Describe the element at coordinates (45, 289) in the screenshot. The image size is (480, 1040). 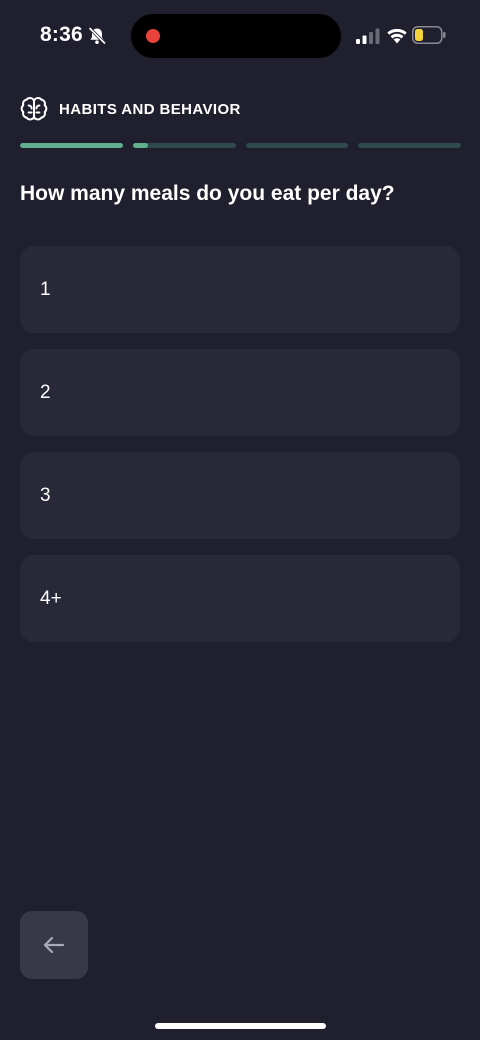
I see `option-label: 1` at that location.